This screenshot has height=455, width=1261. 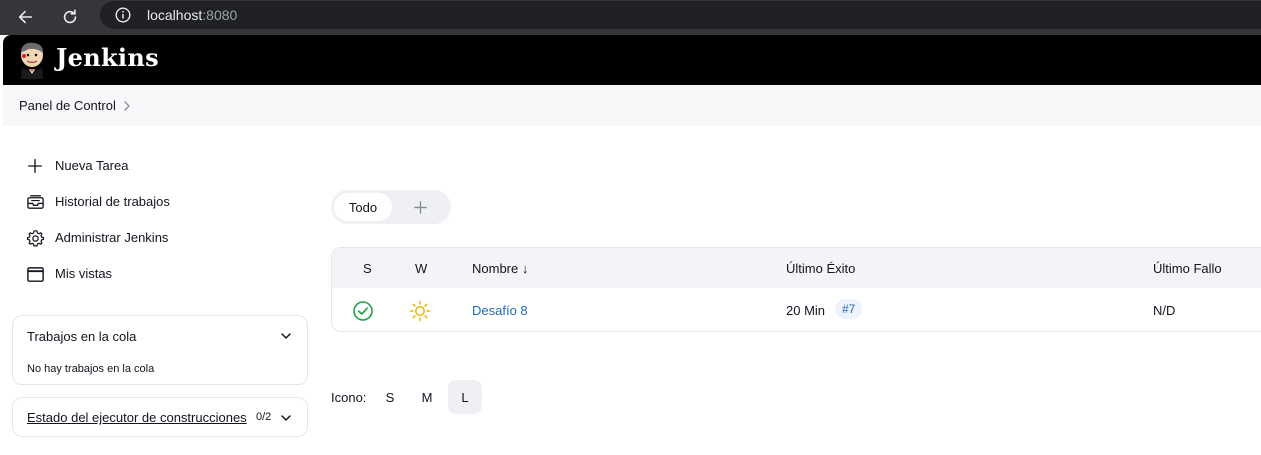 I want to click on last-success-time: 20 Min, so click(x=806, y=310).